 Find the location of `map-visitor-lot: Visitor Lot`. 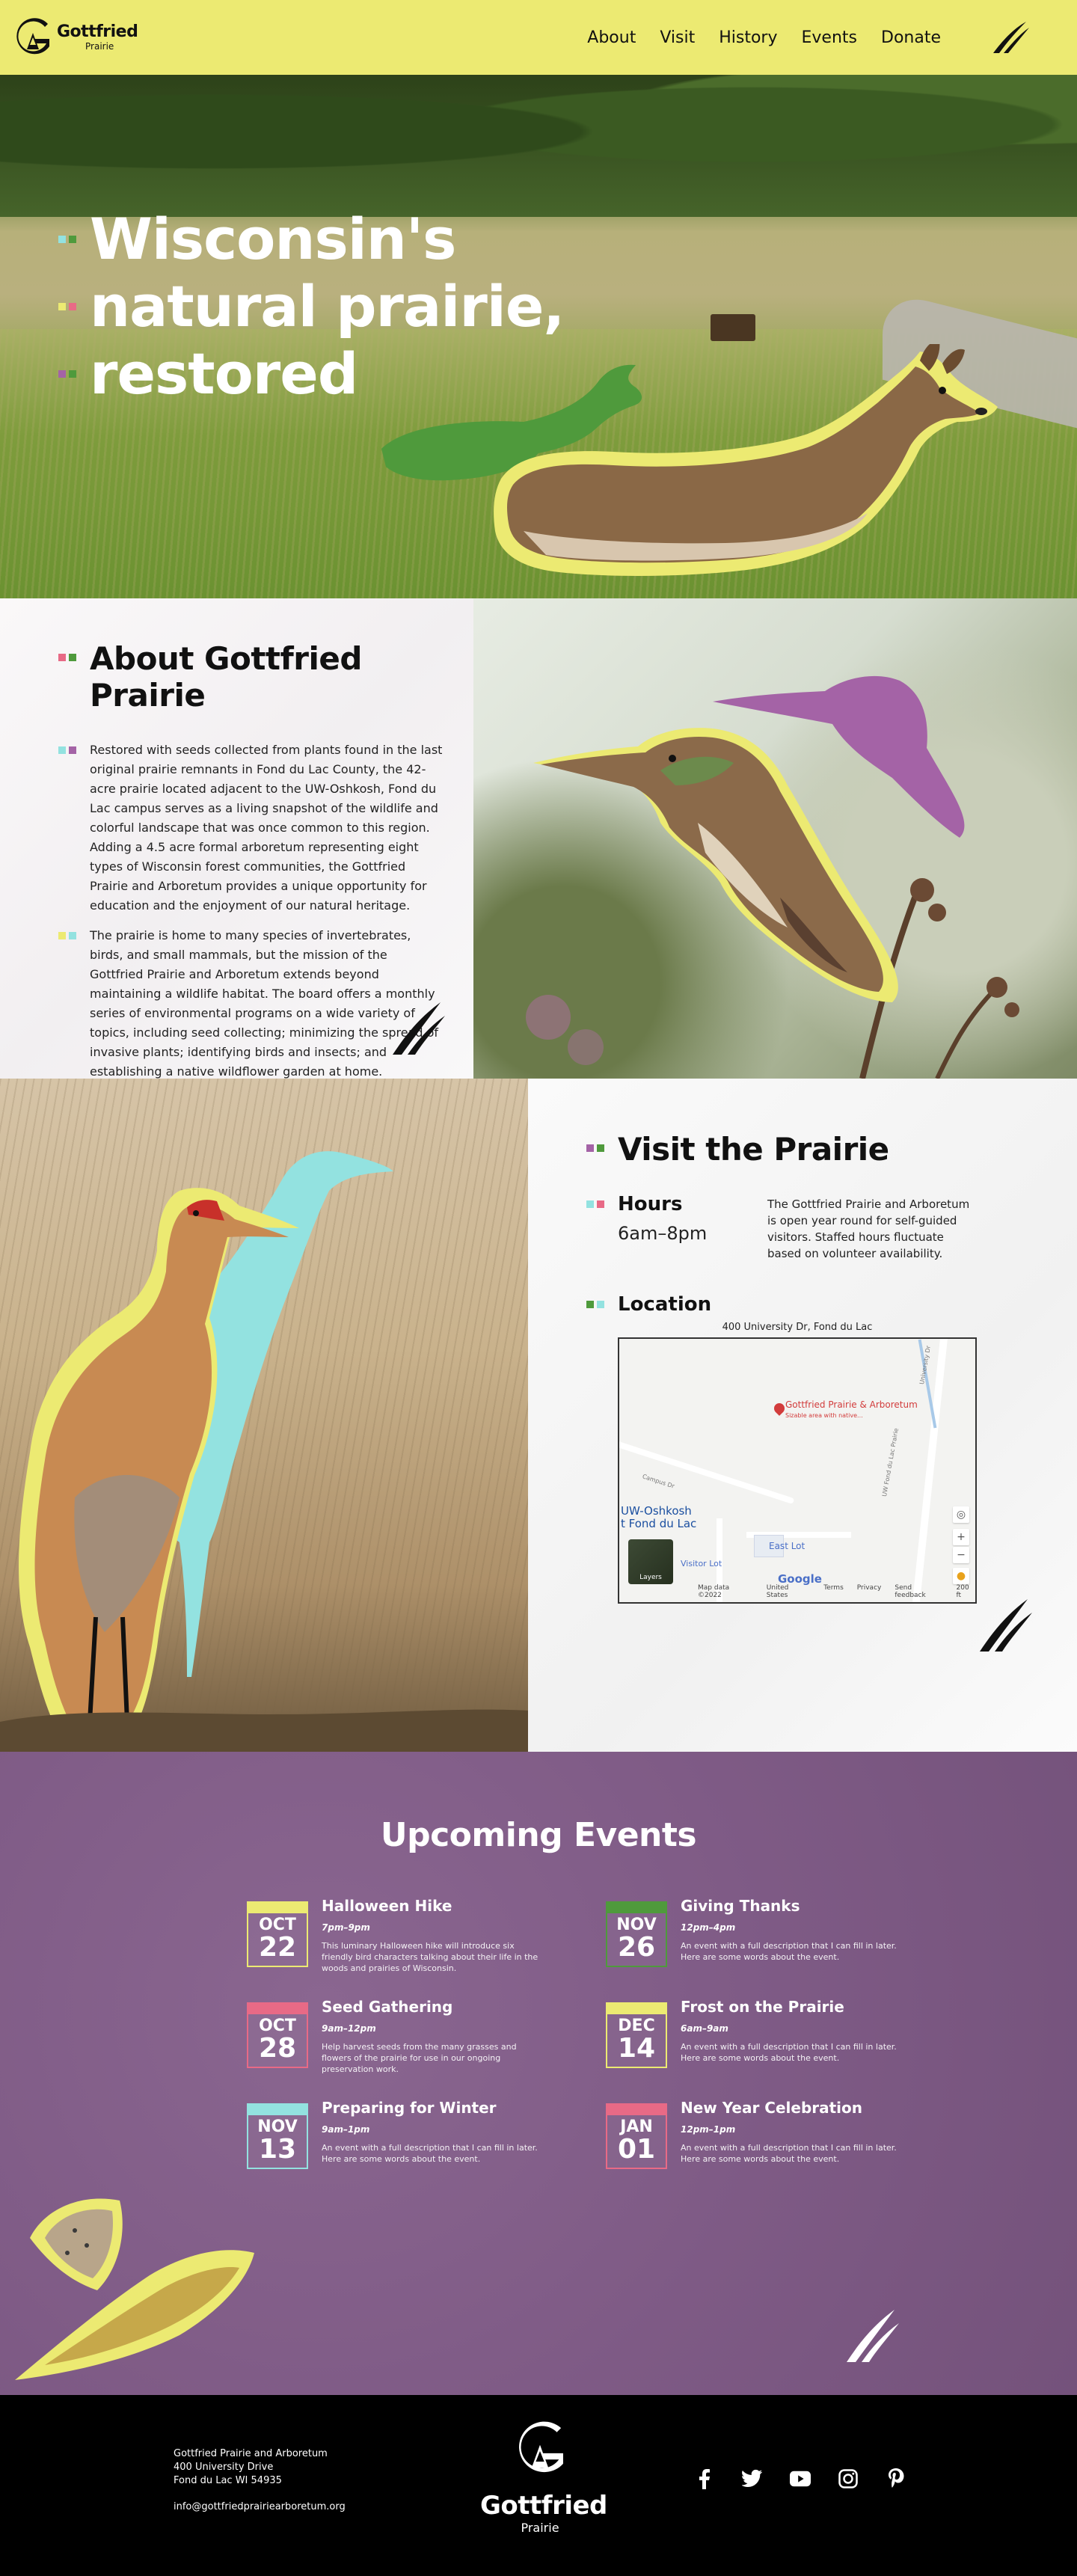

map-visitor-lot: Visitor Lot is located at coordinates (701, 1563).